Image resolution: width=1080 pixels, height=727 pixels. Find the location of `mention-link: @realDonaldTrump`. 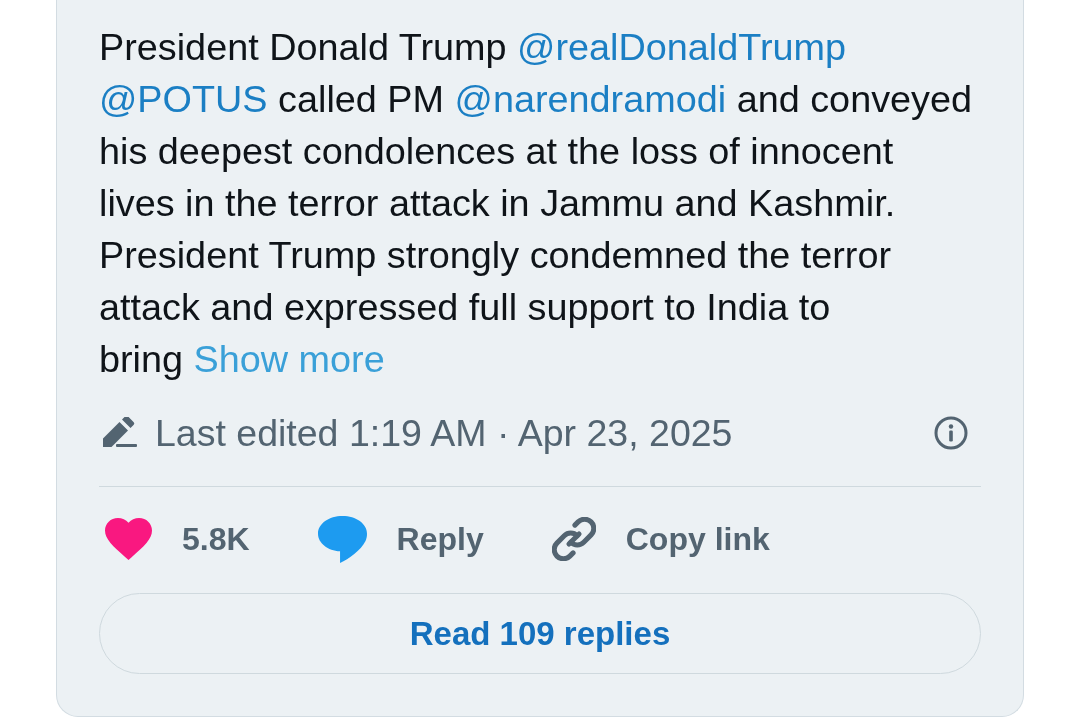

mention-link: @realDonaldTrump is located at coordinates (682, 47).